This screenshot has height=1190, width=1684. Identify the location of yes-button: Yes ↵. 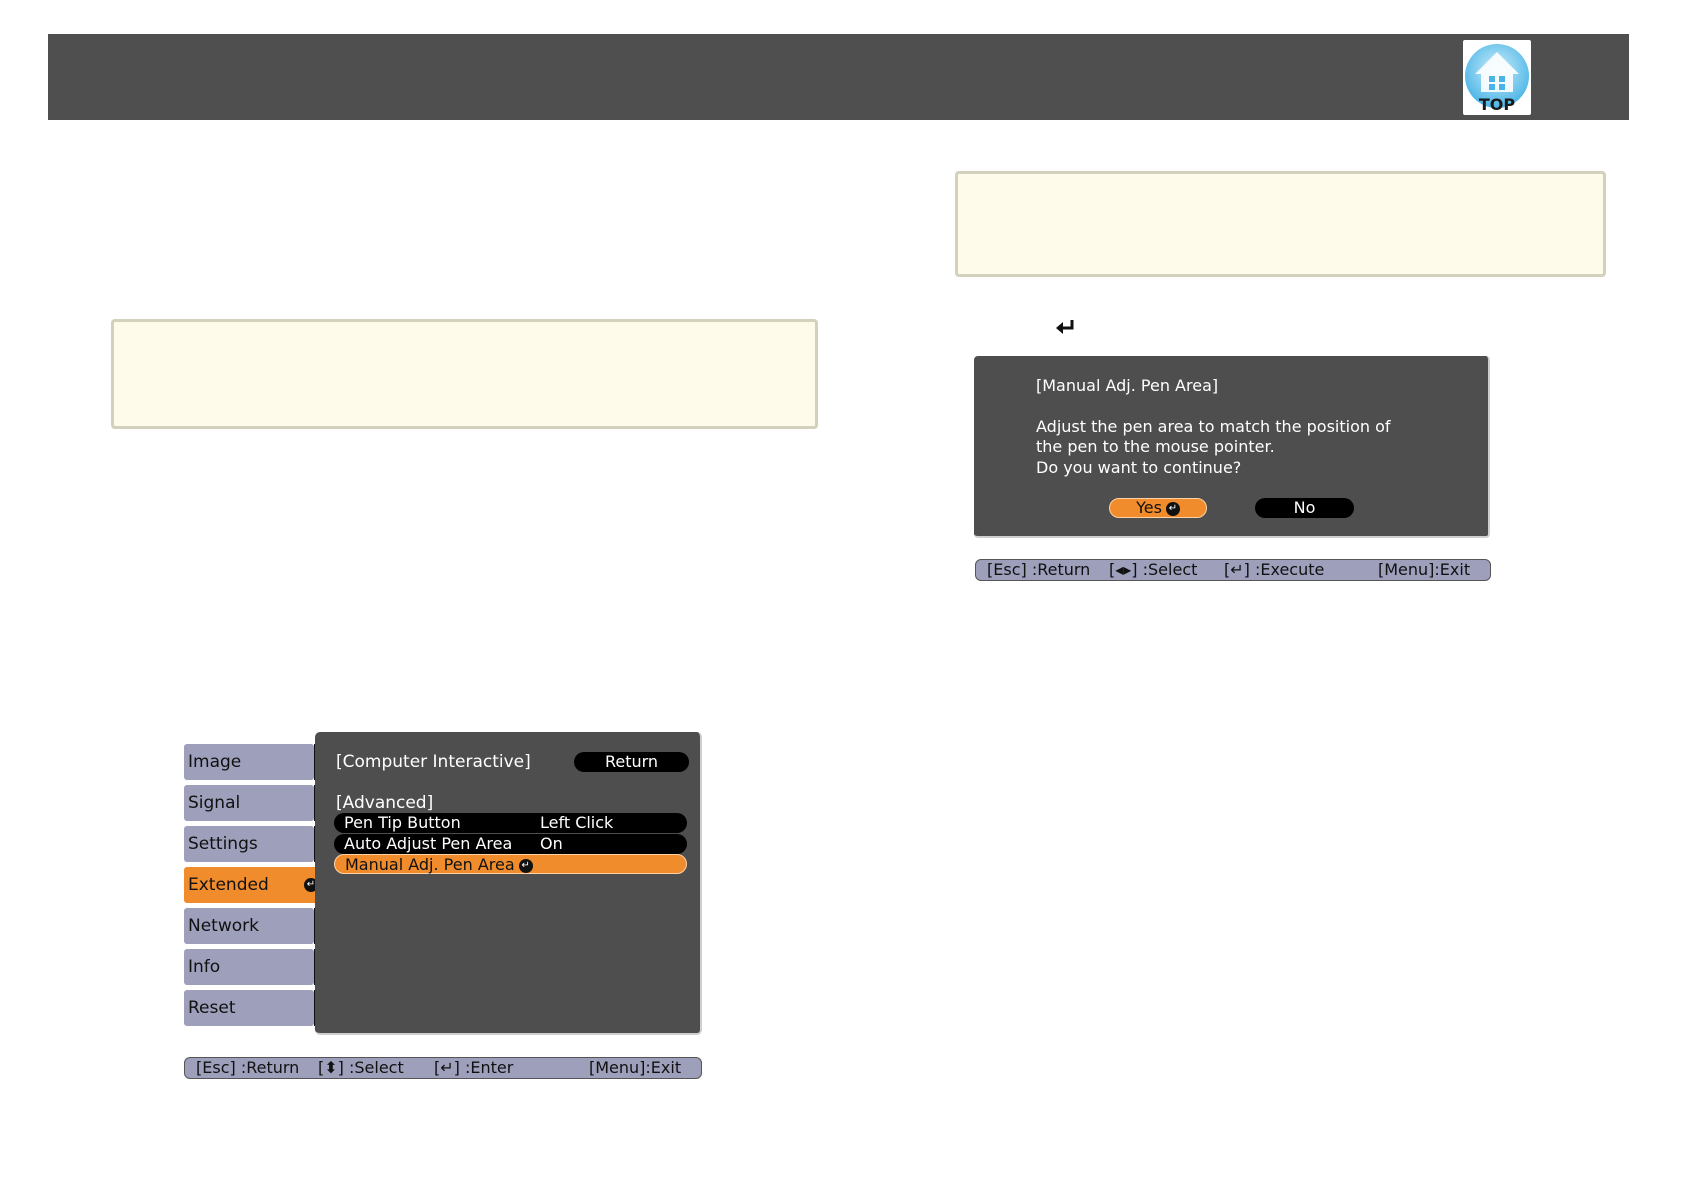
(1158, 508).